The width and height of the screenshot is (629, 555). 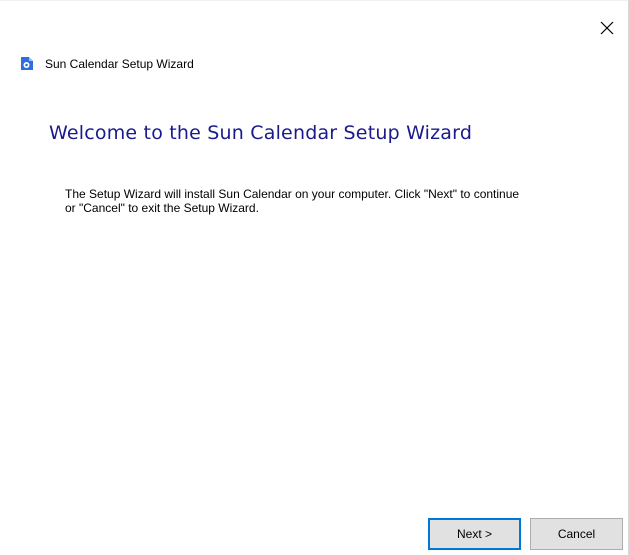 I want to click on window-title: Sun Calendar Setup Wizard, so click(x=119, y=63).